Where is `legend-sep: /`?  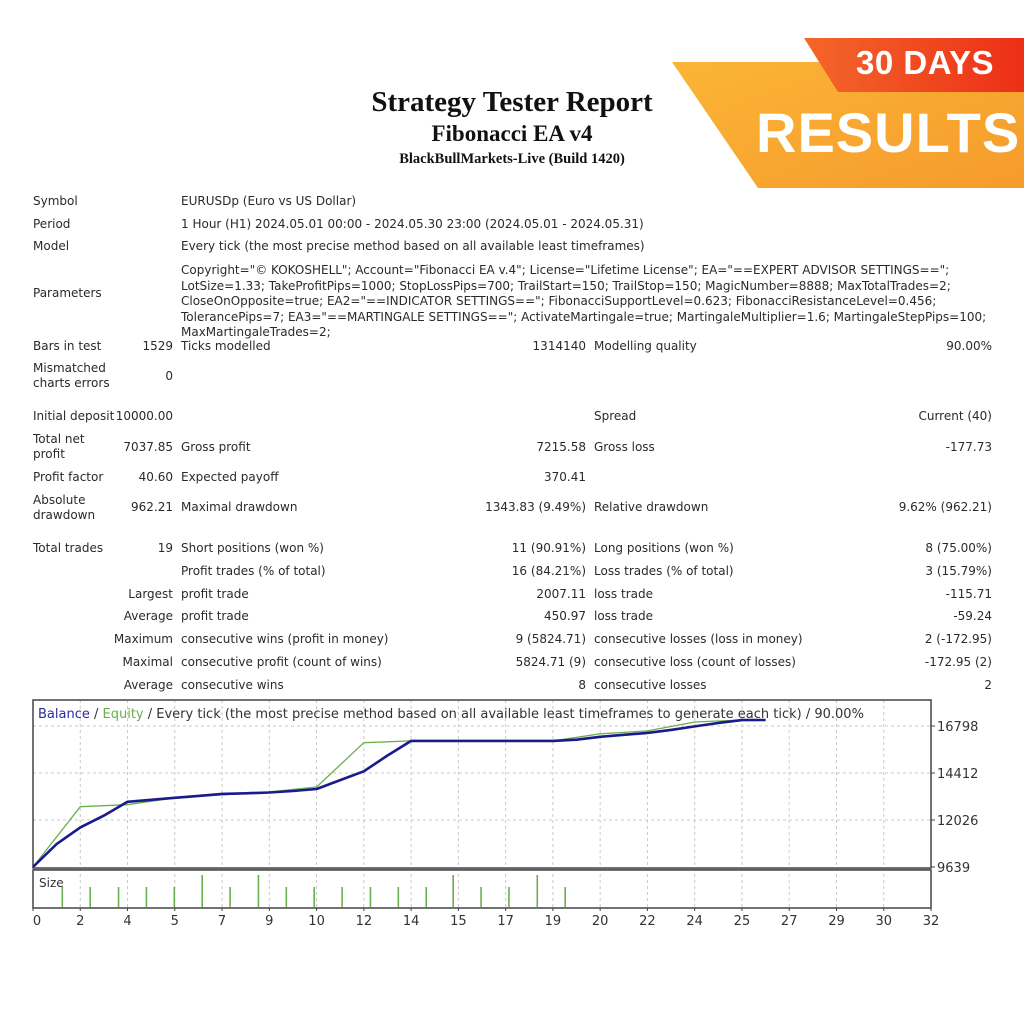
legend-sep: / is located at coordinates (96, 714).